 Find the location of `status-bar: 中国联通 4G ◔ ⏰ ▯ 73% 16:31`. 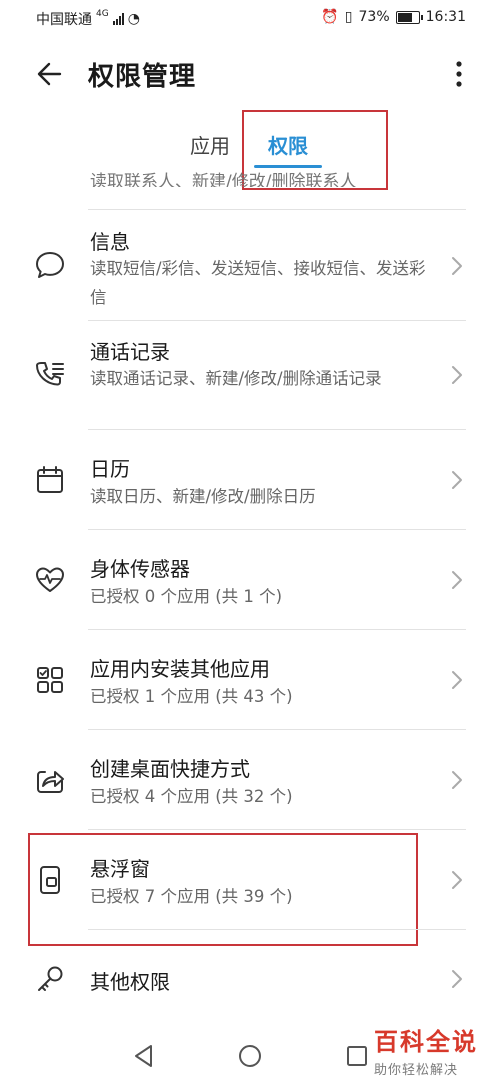

status-bar: 中国联通 4G ◔ ⏰ ▯ 73% 16:31 is located at coordinates (250, 17).